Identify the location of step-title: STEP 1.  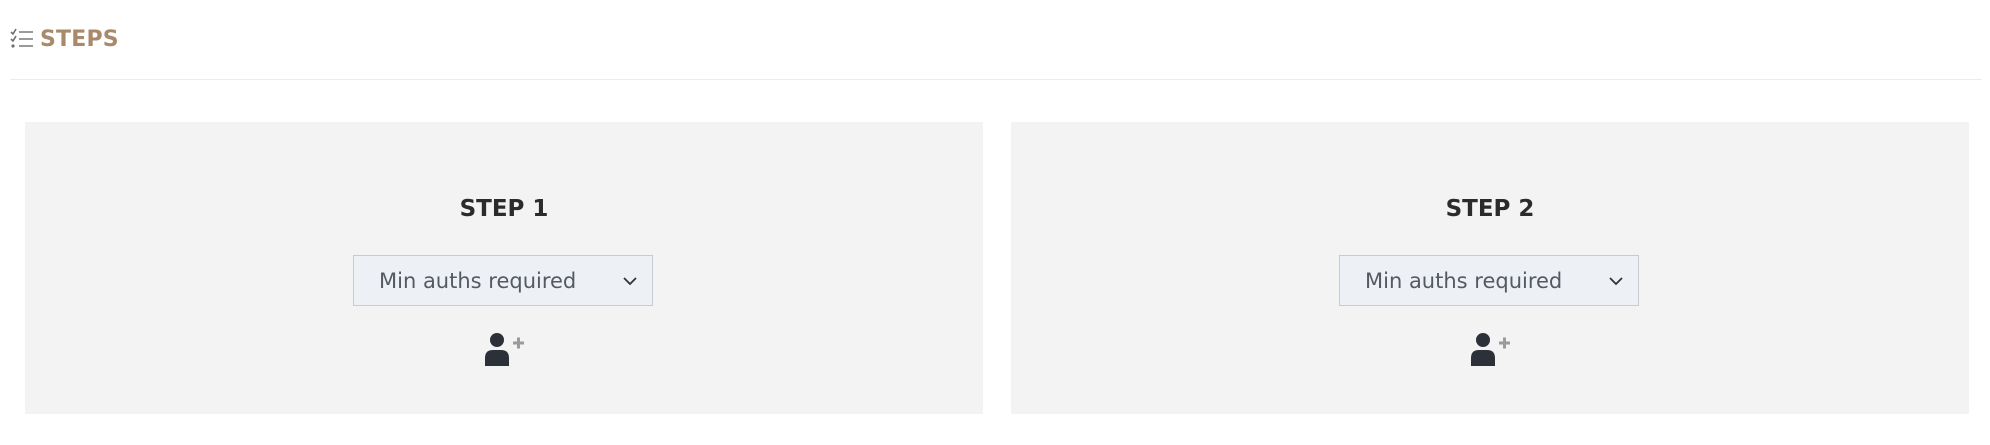
(504, 209).